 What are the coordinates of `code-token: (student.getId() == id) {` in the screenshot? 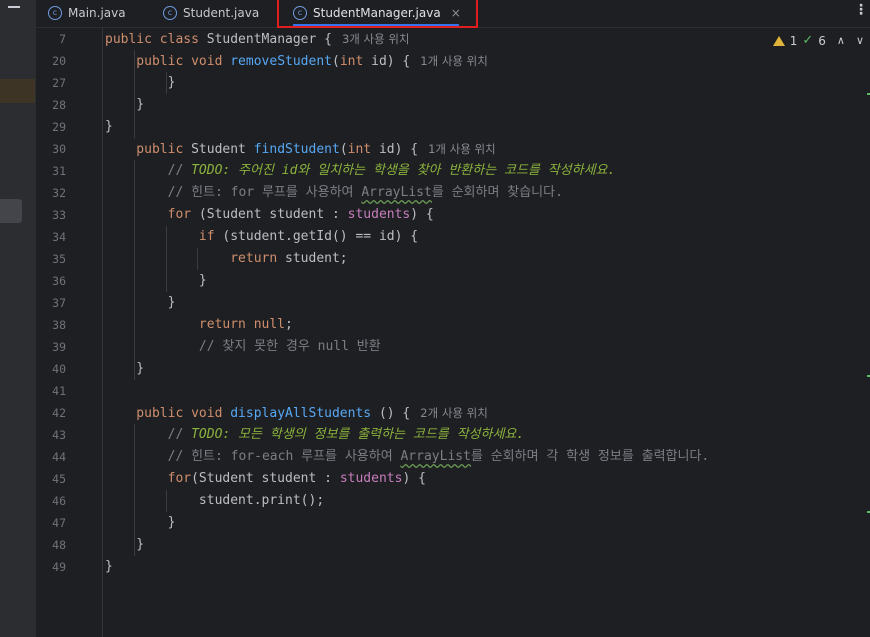 It's located at (320, 236).